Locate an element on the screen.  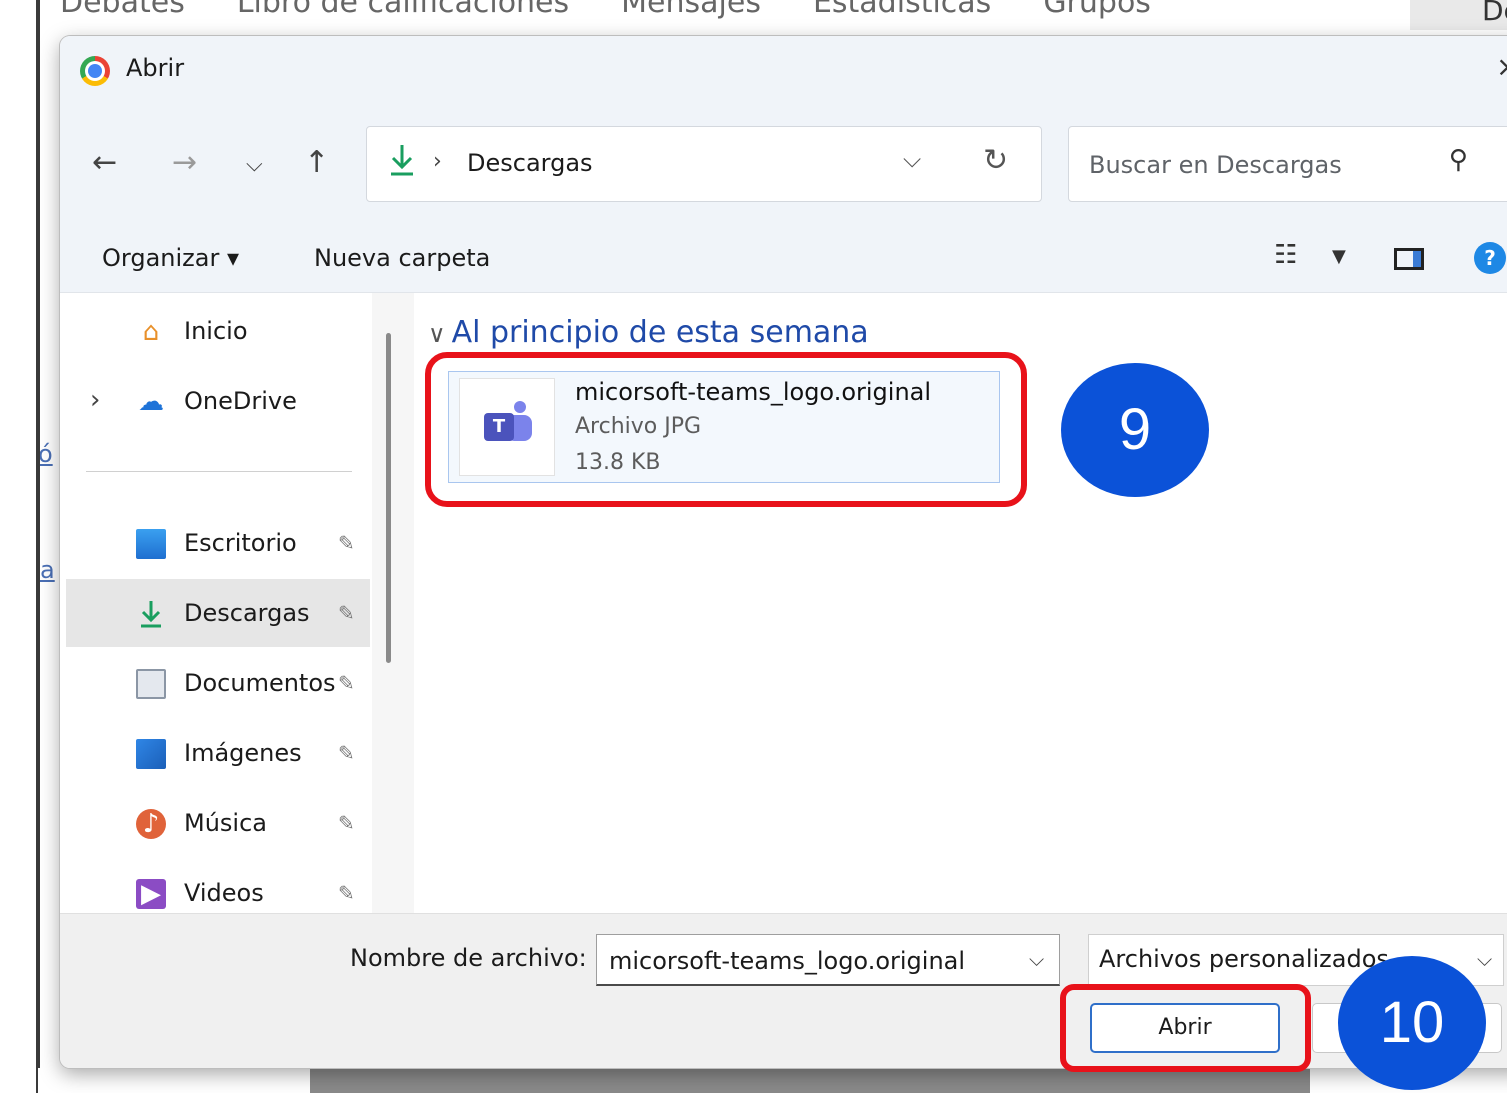
sidebar-item-label: Escritorio is located at coordinates (240, 543).